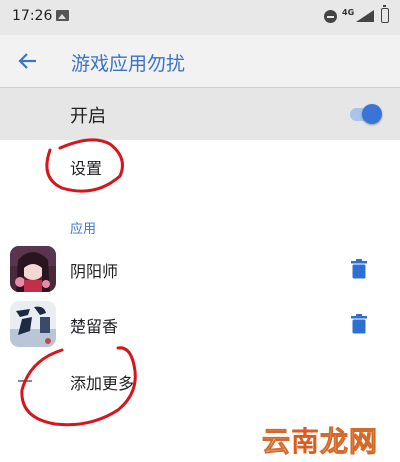 This screenshot has width=400, height=462. What do you see at coordinates (200, 166) in the screenshot?
I see `settings-row: 设置` at bounding box center [200, 166].